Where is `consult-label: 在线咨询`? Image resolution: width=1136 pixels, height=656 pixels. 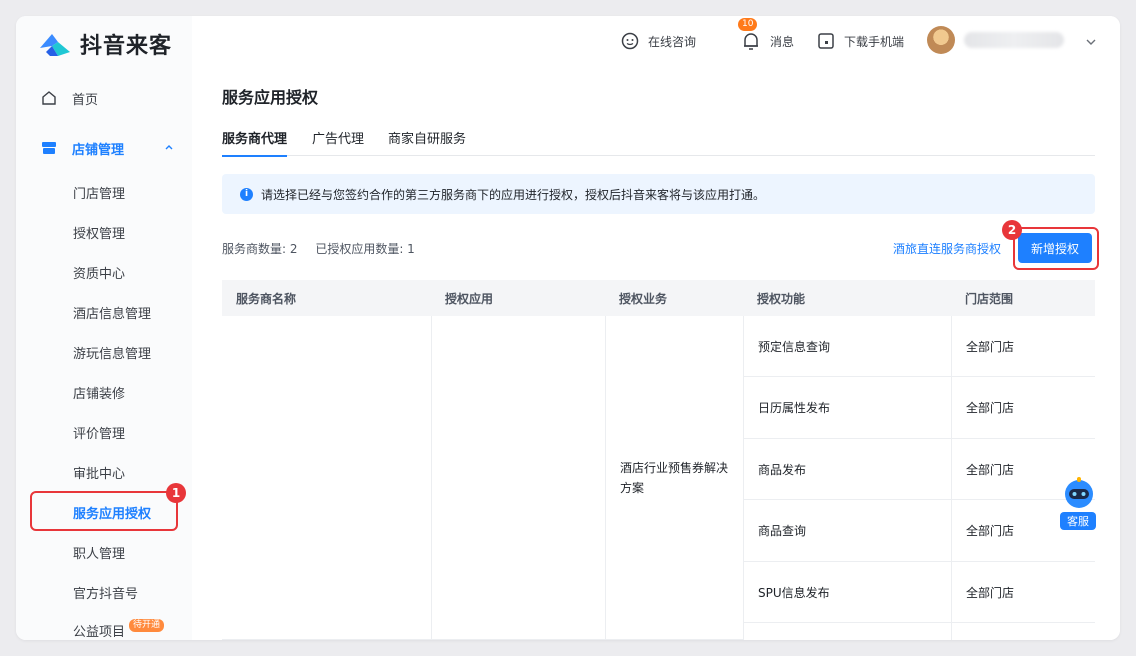 consult-label: 在线咨询 is located at coordinates (672, 41).